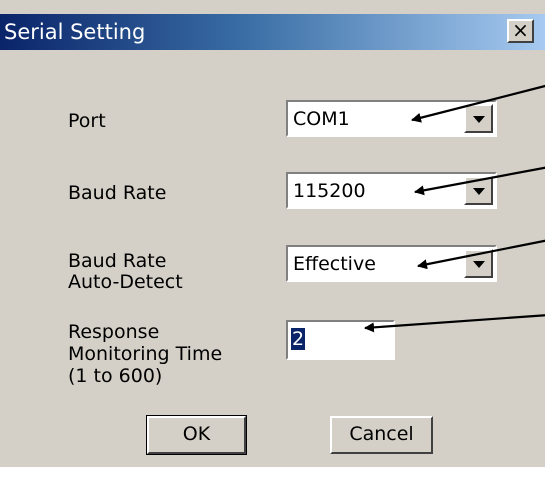 The height and width of the screenshot is (477, 552). I want to click on callout-arrow-auto-detect, so click(483, 254).